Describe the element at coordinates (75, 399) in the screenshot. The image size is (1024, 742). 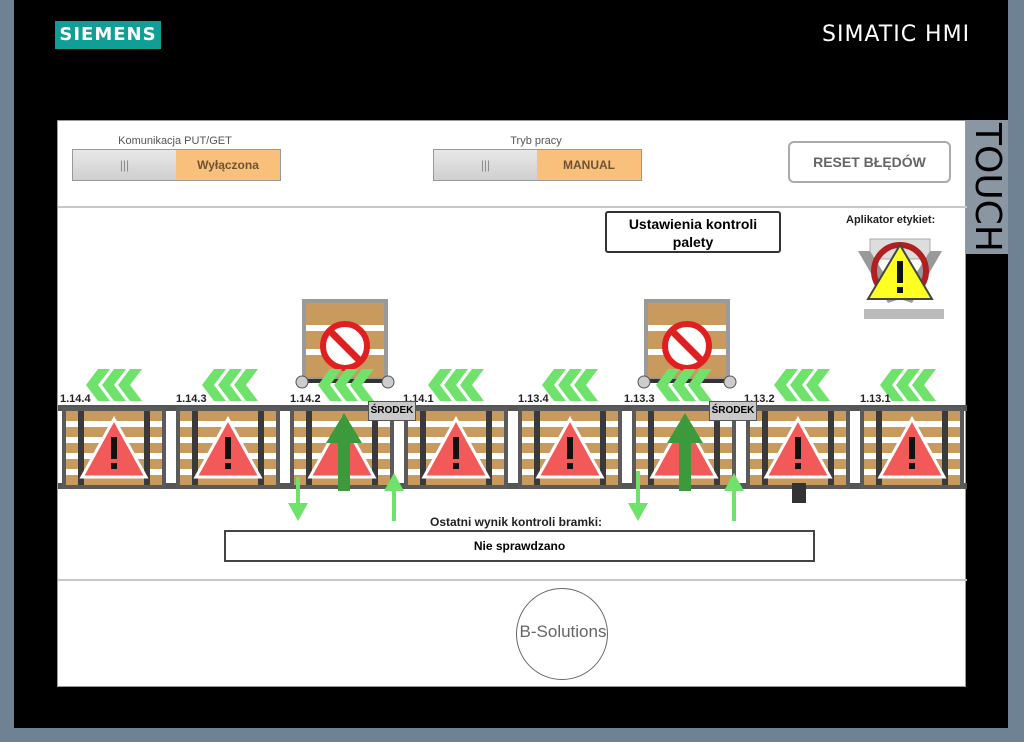
I see `position-label: 1.14.4` at that location.